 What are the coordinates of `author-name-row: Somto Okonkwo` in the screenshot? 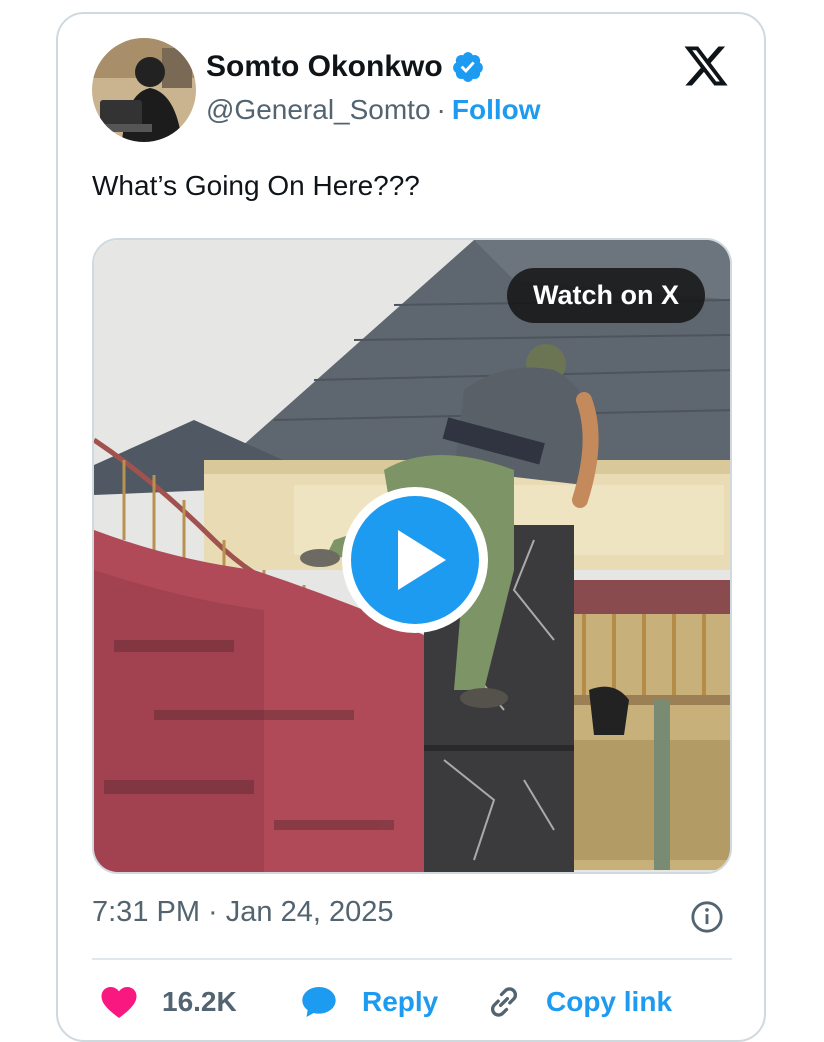 It's located at (345, 67).